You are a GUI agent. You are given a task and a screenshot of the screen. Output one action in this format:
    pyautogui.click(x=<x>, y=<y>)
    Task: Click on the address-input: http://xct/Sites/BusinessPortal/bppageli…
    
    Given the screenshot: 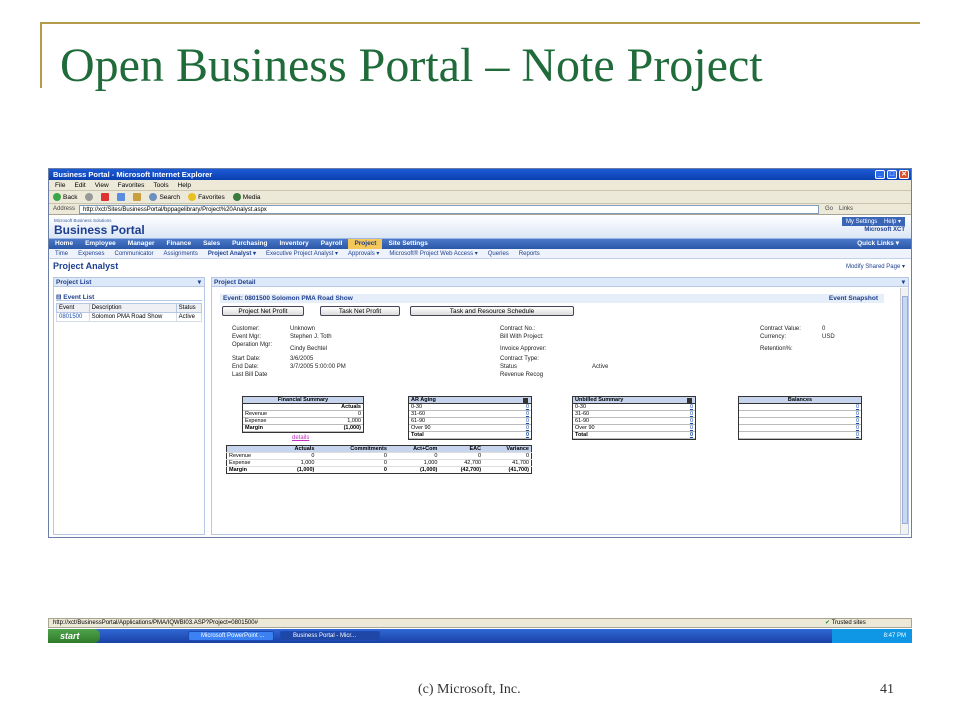 What is the action you would take?
    pyautogui.click(x=449, y=209)
    